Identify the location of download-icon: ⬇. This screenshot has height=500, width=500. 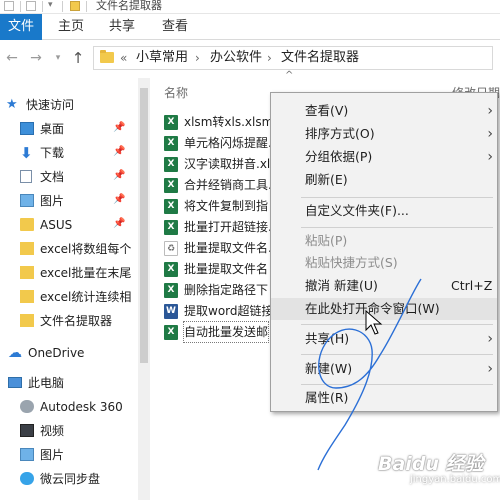
(26, 153).